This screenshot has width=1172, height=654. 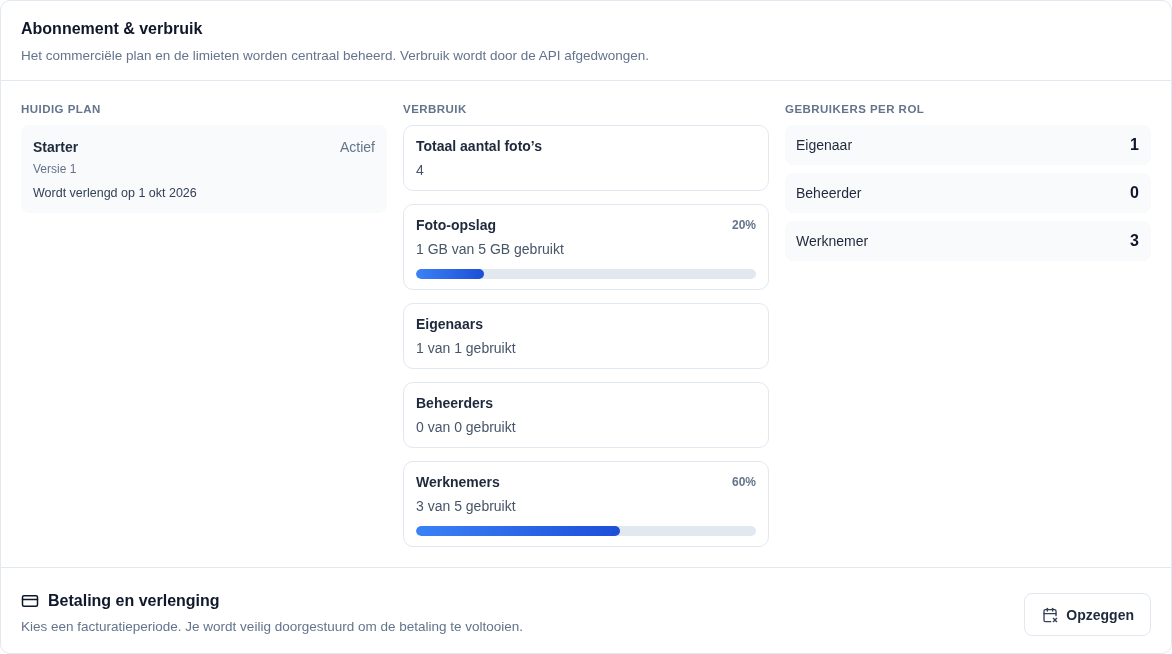 What do you see at coordinates (420, 170) in the screenshot?
I see `usage-value: 4` at bounding box center [420, 170].